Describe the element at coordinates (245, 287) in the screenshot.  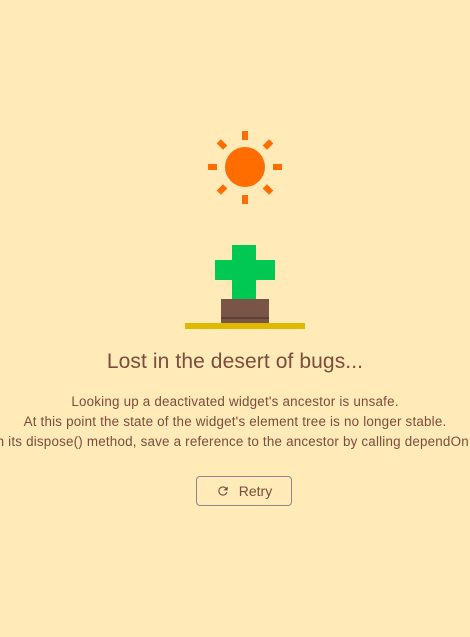
I see `cactus-icon` at that location.